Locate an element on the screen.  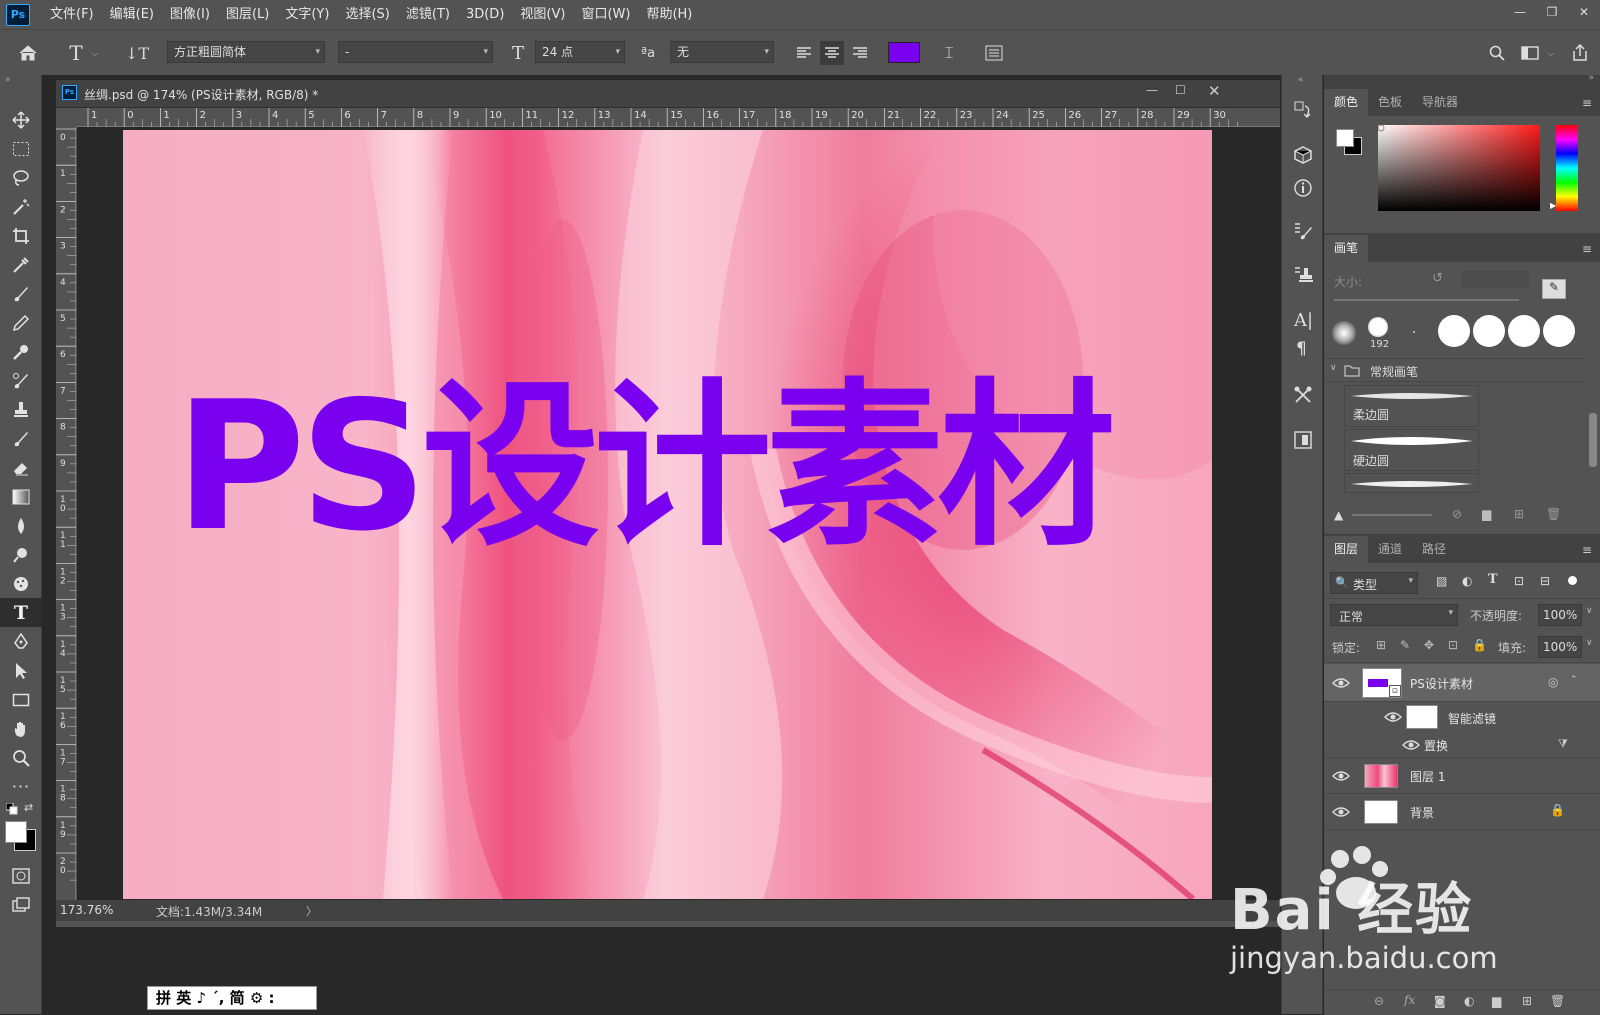
menu-image: 图像(I) is located at coordinates (190, 14).